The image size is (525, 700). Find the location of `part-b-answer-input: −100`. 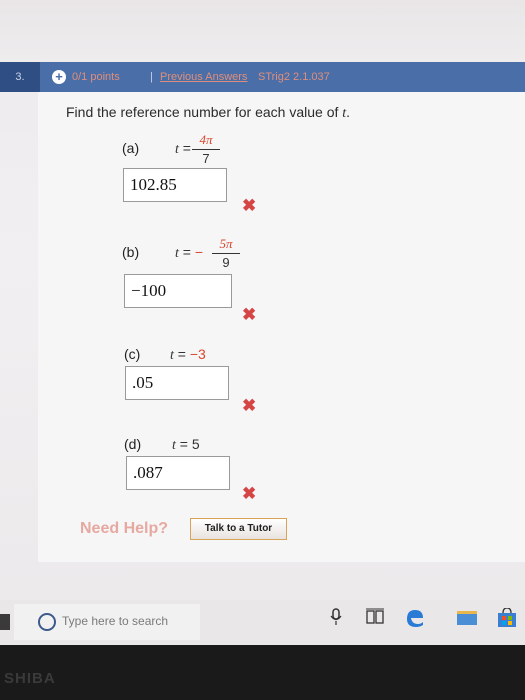

part-b-answer-input: −100 is located at coordinates (178, 291).